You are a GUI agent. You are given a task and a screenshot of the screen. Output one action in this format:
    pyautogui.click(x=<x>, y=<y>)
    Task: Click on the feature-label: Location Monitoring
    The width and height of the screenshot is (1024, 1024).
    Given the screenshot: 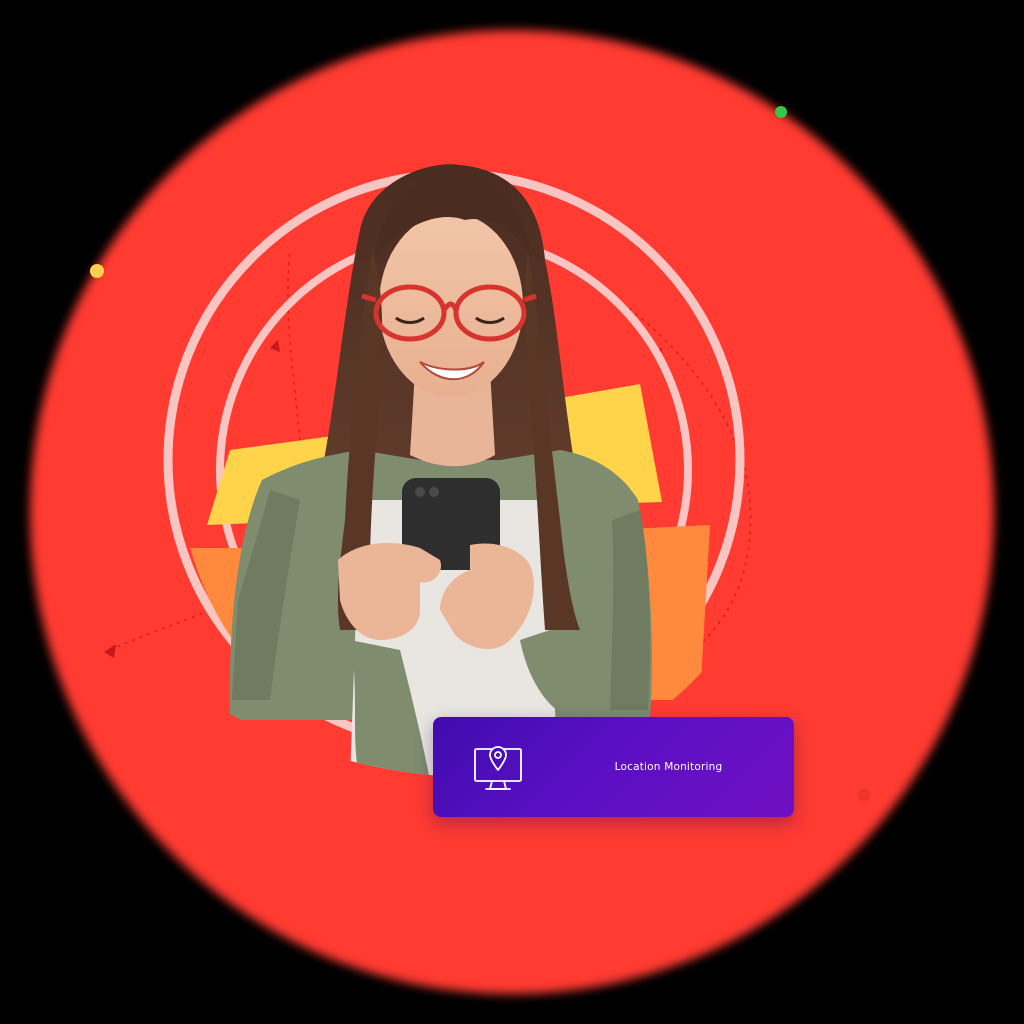 What is the action you would take?
    pyautogui.click(x=668, y=767)
    